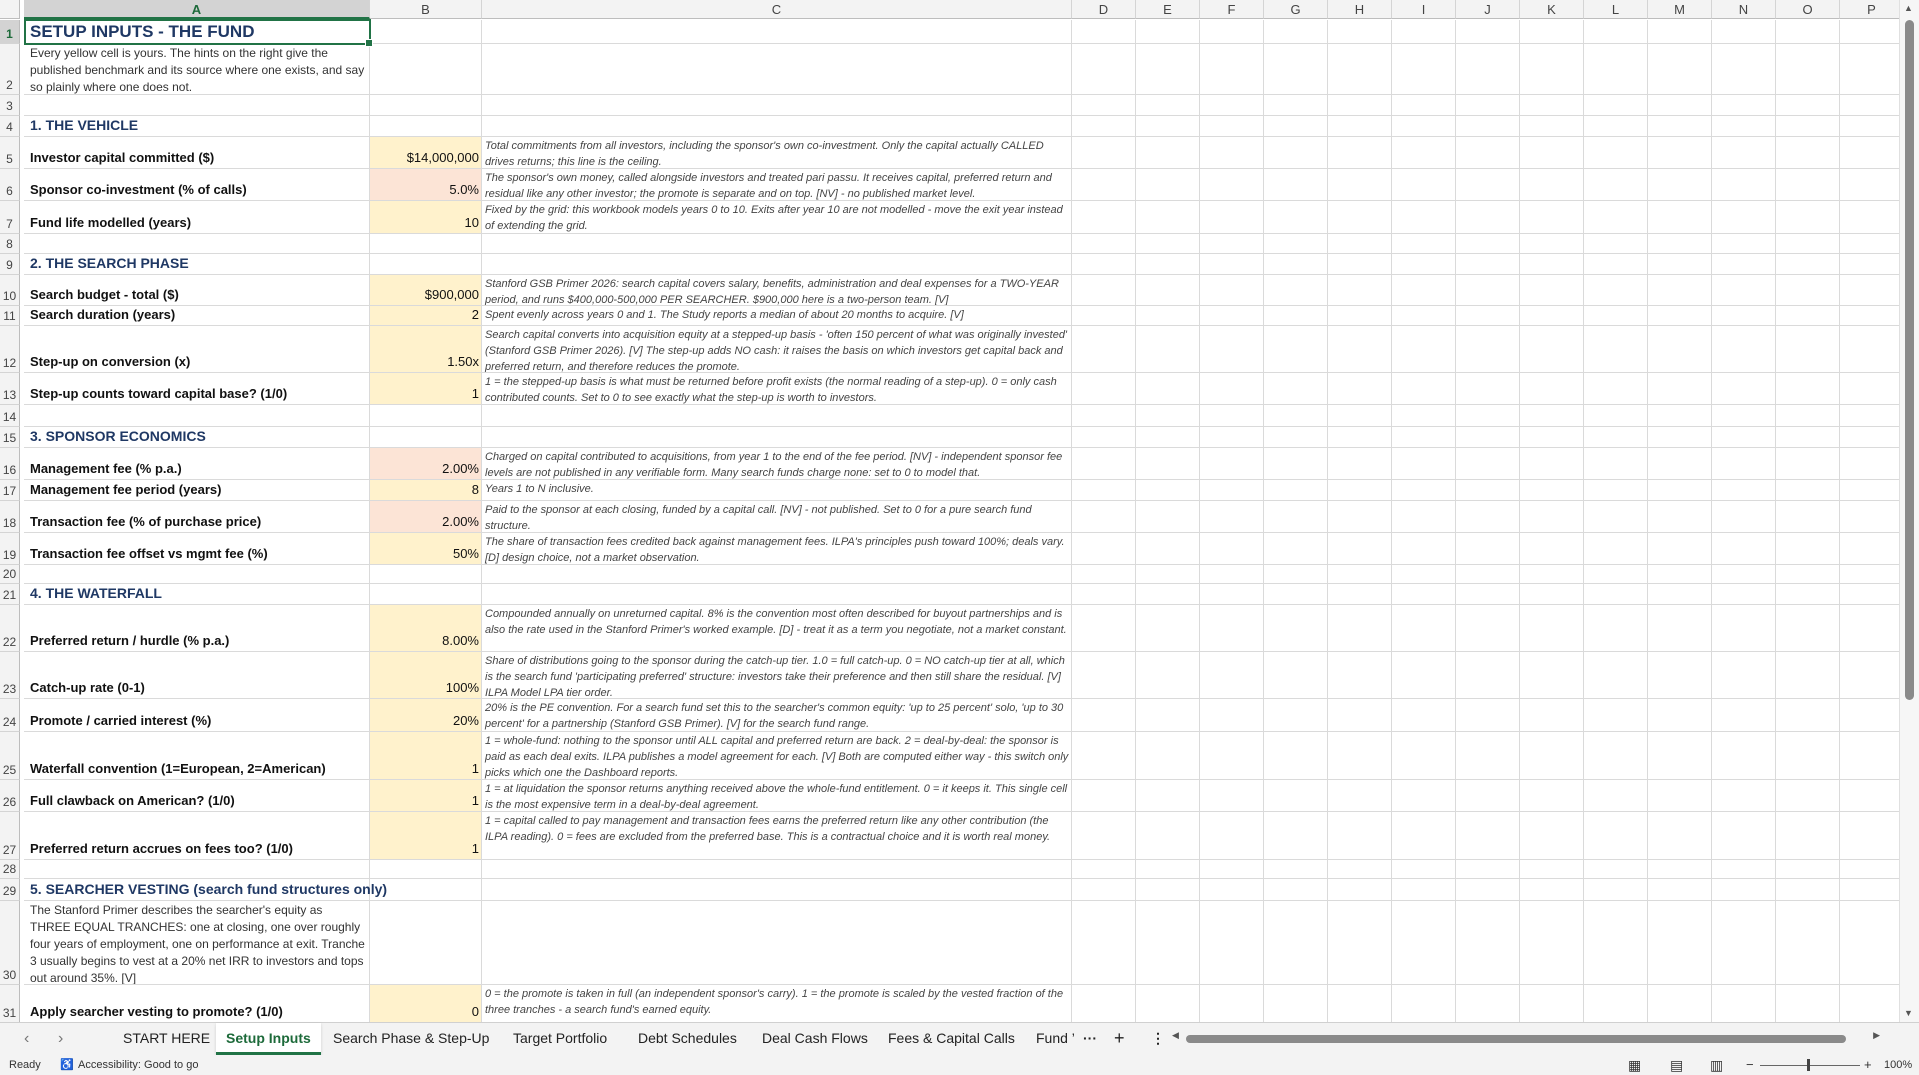  I want to click on tab-search-phase: Search Phase & Step-Up, so click(411, 1039).